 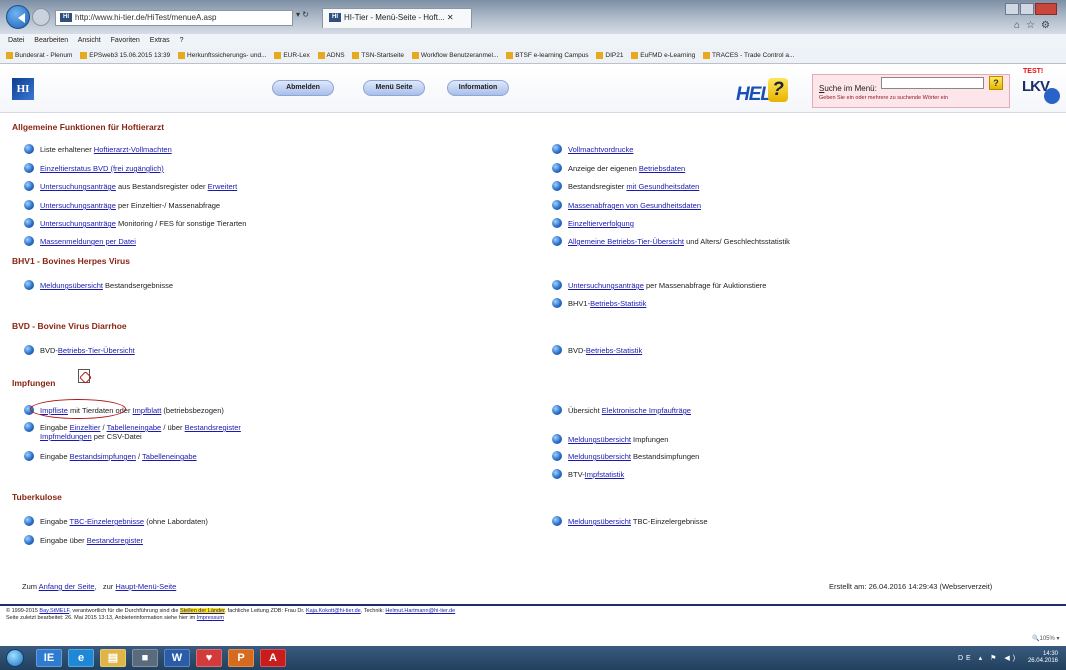 I want to click on link-mit-gesundheitsdaten: mit Gesundheitsdaten, so click(x=662, y=186).